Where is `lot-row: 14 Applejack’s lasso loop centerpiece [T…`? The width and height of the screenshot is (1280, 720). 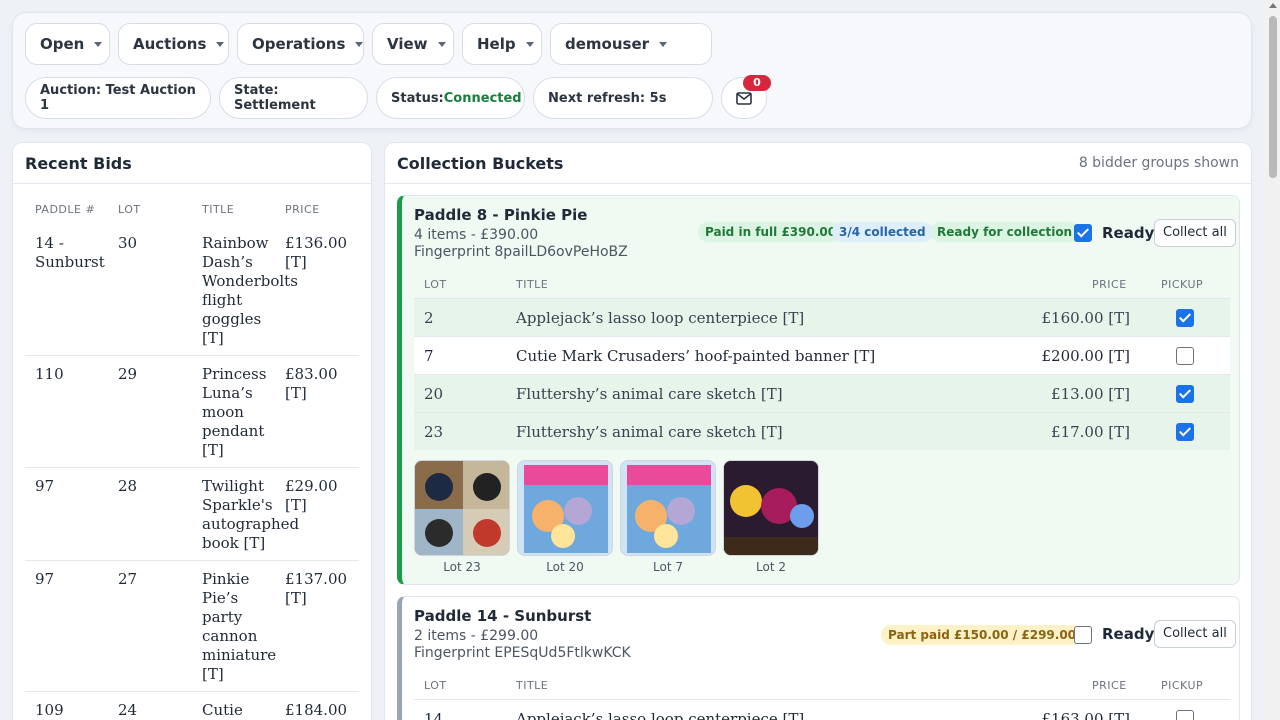
lot-row: 14 Applejack’s lasso loop centerpiece [T… is located at coordinates (822, 709).